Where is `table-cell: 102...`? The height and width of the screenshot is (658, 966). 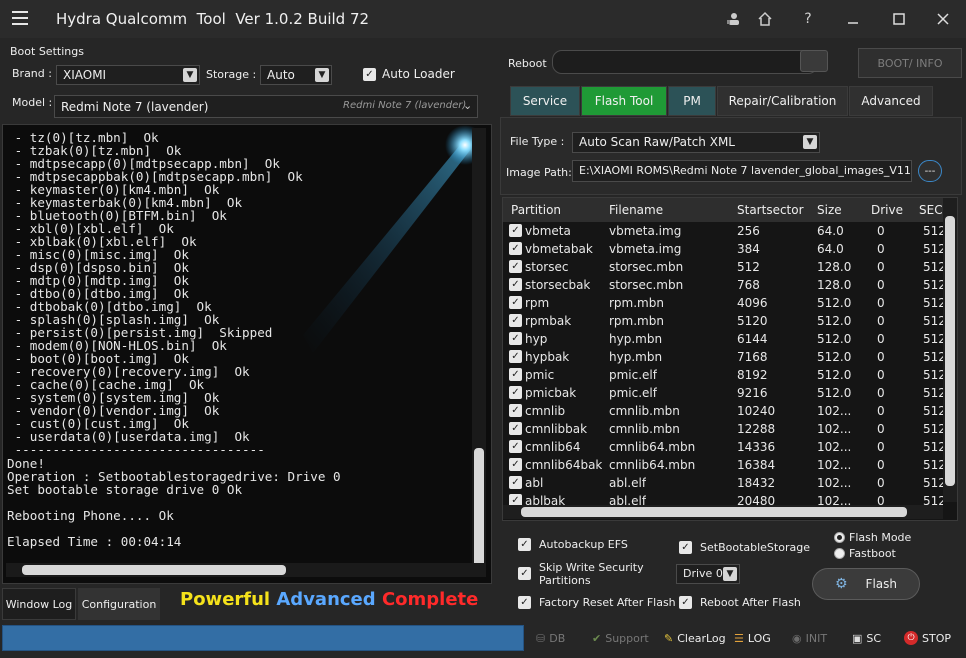
table-cell: 102... is located at coordinates (834, 483).